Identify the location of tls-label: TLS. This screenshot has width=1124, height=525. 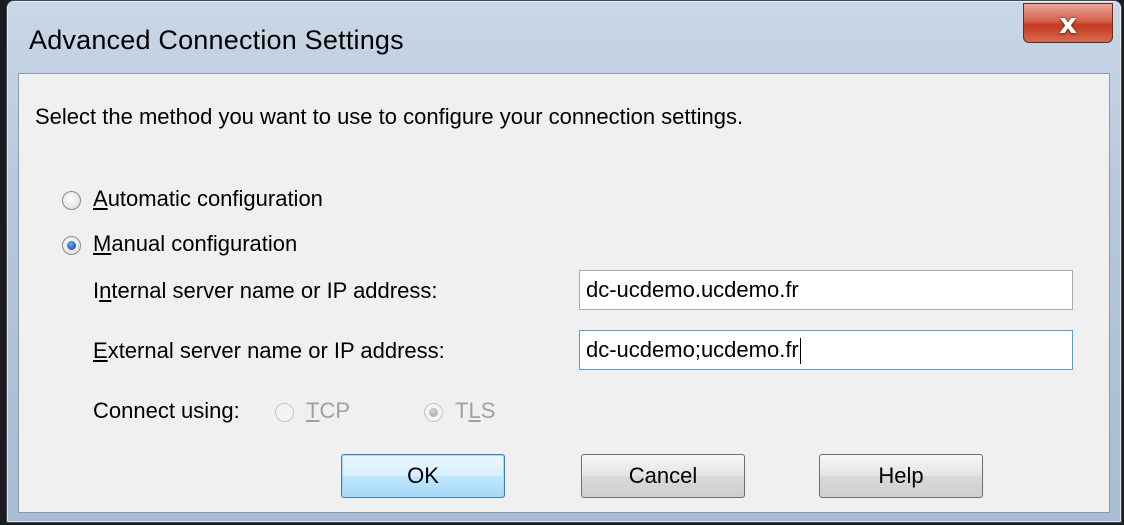
(475, 411).